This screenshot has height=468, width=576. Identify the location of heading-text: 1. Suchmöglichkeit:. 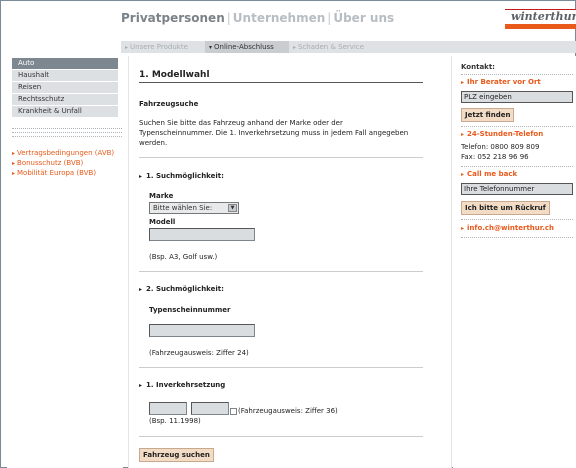
(185, 176).